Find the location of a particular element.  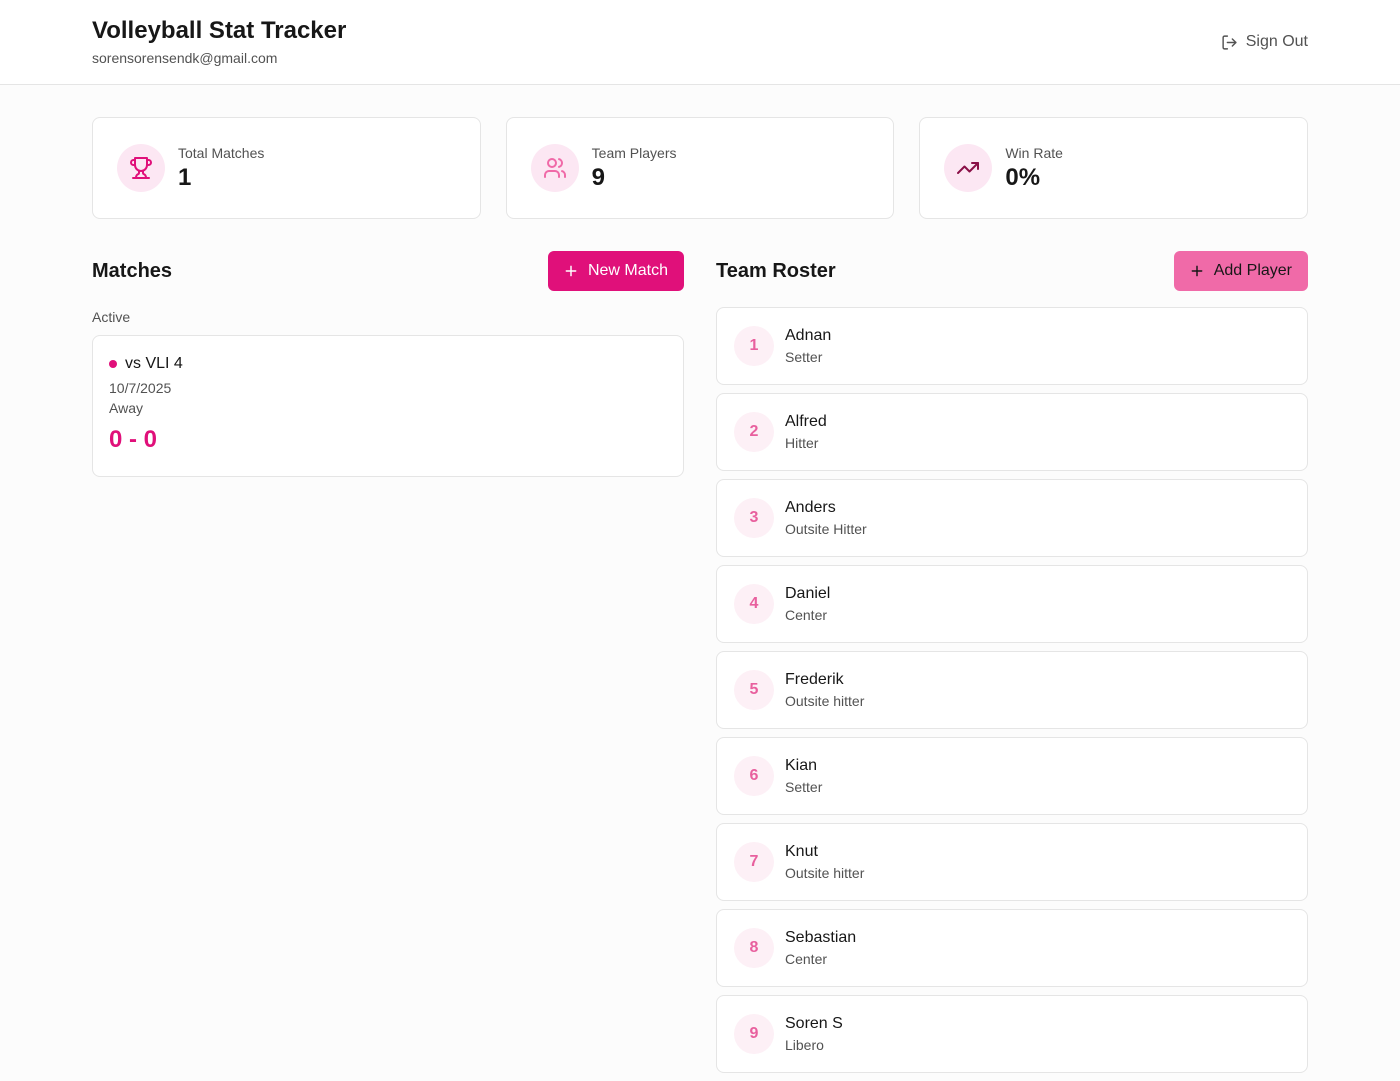

player-number: 6 is located at coordinates (754, 776).